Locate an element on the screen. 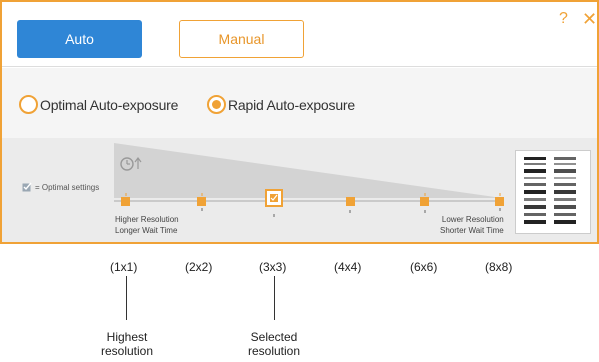 The image size is (599, 362). radio-selected-icon is located at coordinates (216, 104).